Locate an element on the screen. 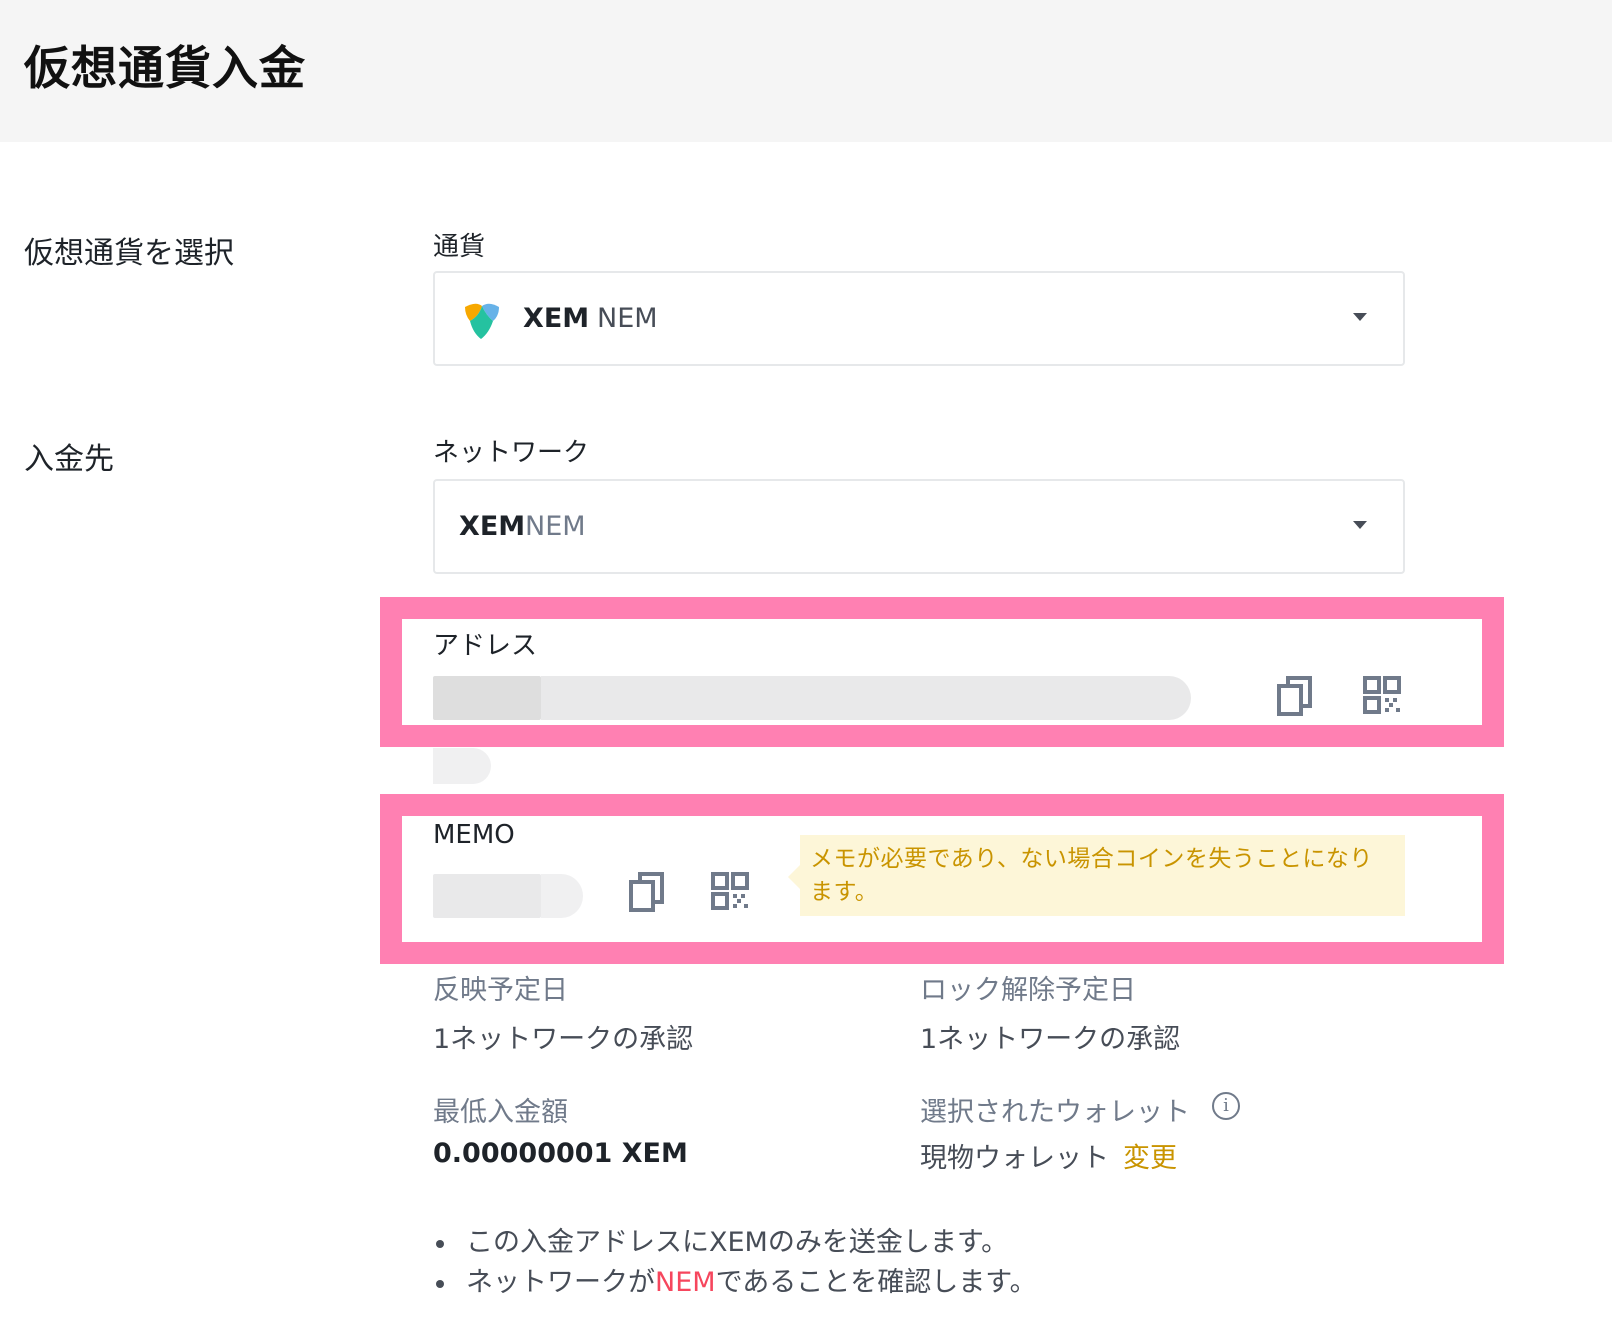 The width and height of the screenshot is (1612, 1328). note-text: であることを確認します。 is located at coordinates (876, 1282).